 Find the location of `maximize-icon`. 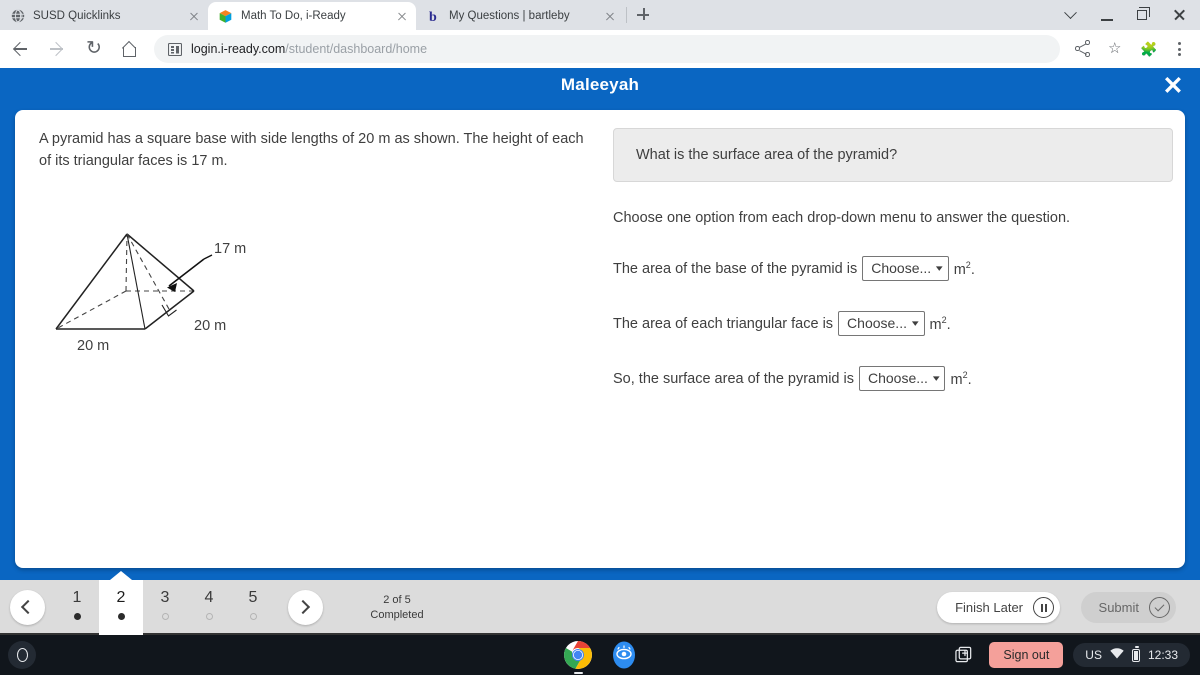

maximize-icon is located at coordinates (1143, 15).